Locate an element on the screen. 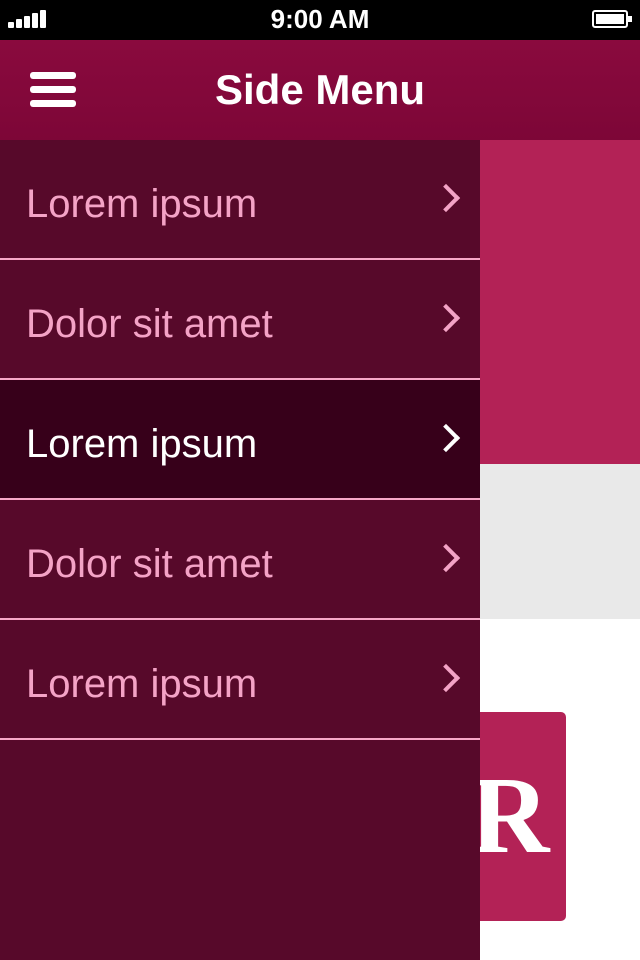 This screenshot has height=960, width=640. status-bar: 9:00 AM is located at coordinates (320, 20).